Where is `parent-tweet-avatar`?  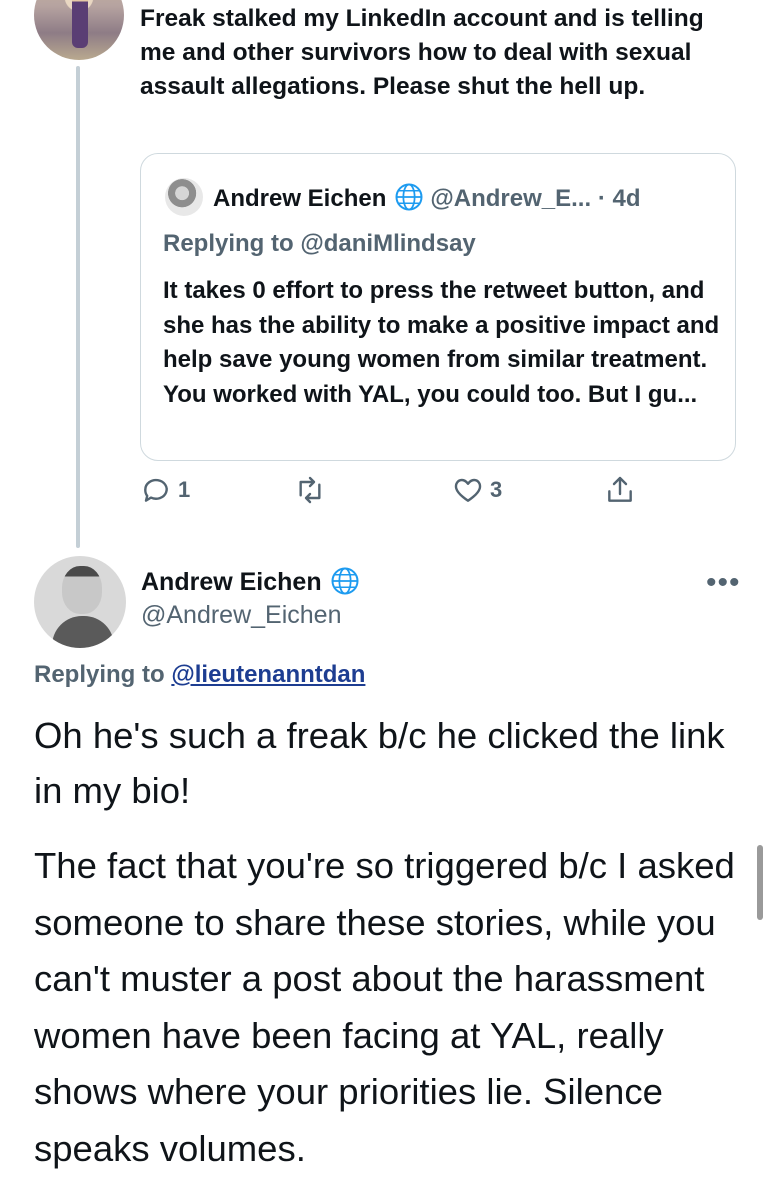 parent-tweet-avatar is located at coordinates (79, 30).